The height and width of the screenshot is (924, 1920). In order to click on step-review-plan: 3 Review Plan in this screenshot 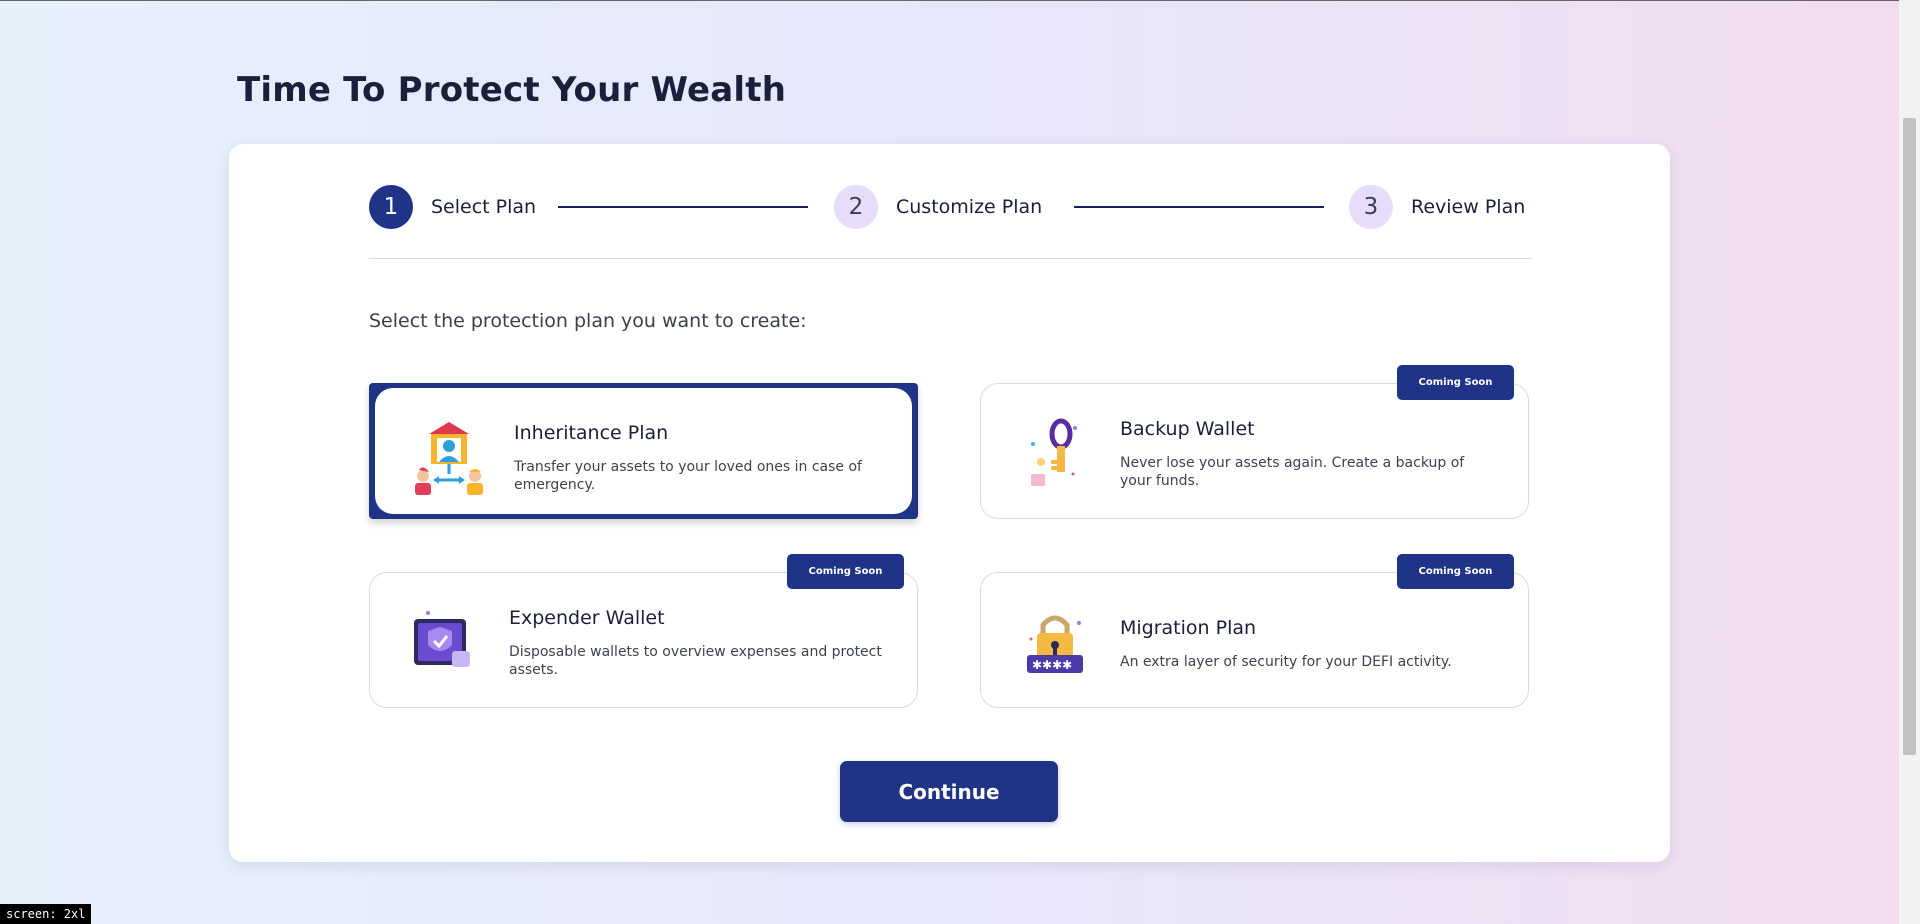, I will do `click(1437, 207)`.